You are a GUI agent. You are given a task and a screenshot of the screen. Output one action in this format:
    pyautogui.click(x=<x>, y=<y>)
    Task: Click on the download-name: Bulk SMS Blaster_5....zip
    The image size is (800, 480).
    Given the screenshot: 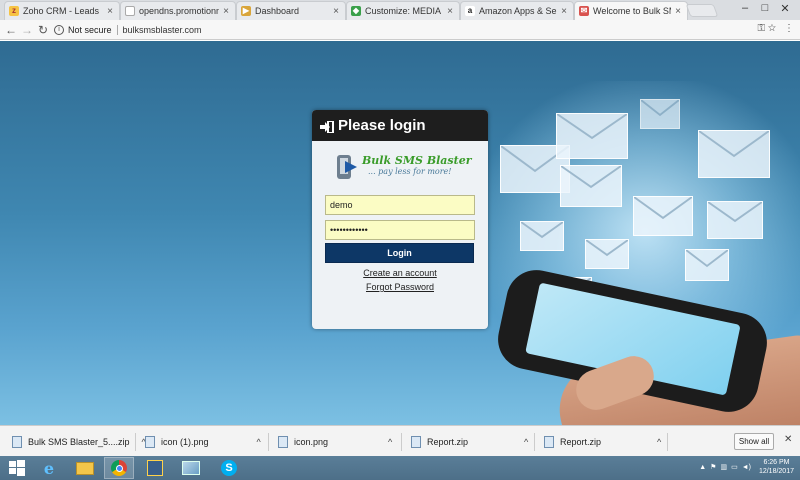 What is the action you would take?
    pyautogui.click(x=79, y=442)
    